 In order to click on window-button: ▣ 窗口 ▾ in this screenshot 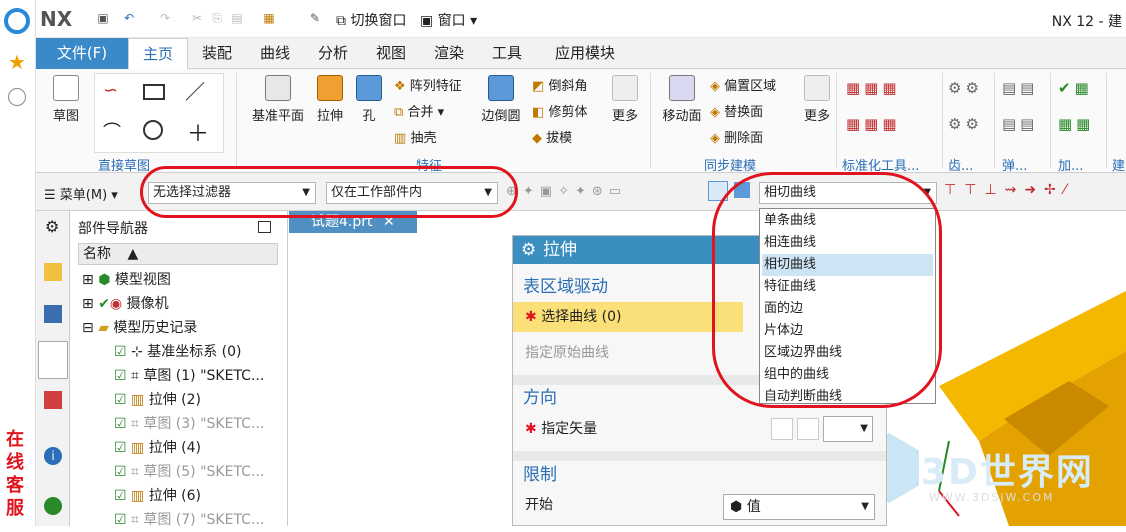, I will do `click(448, 20)`.